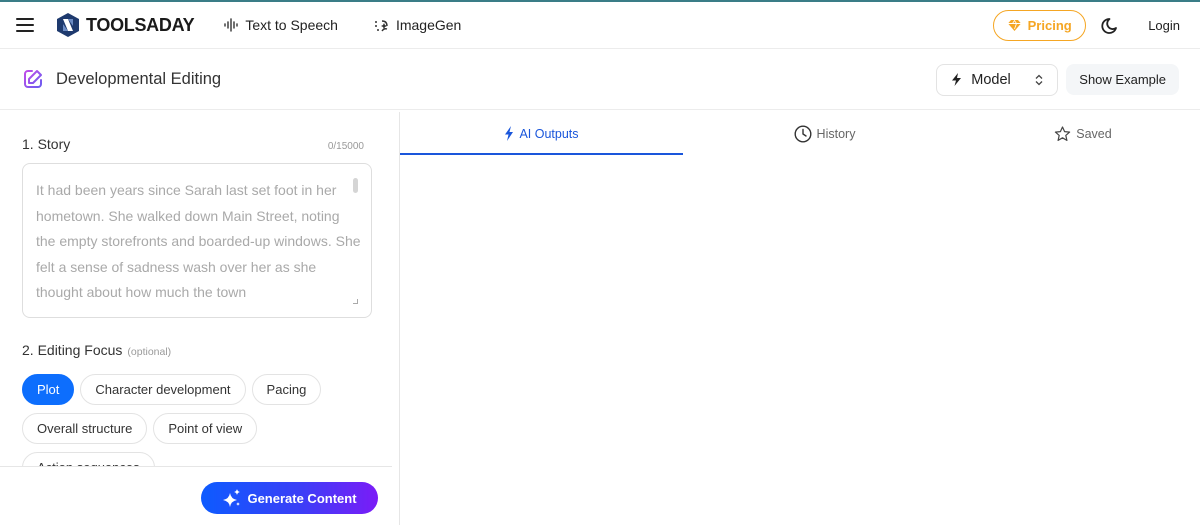  Describe the element at coordinates (286, 389) in the screenshot. I see `chip-pacing: Pacing` at that location.